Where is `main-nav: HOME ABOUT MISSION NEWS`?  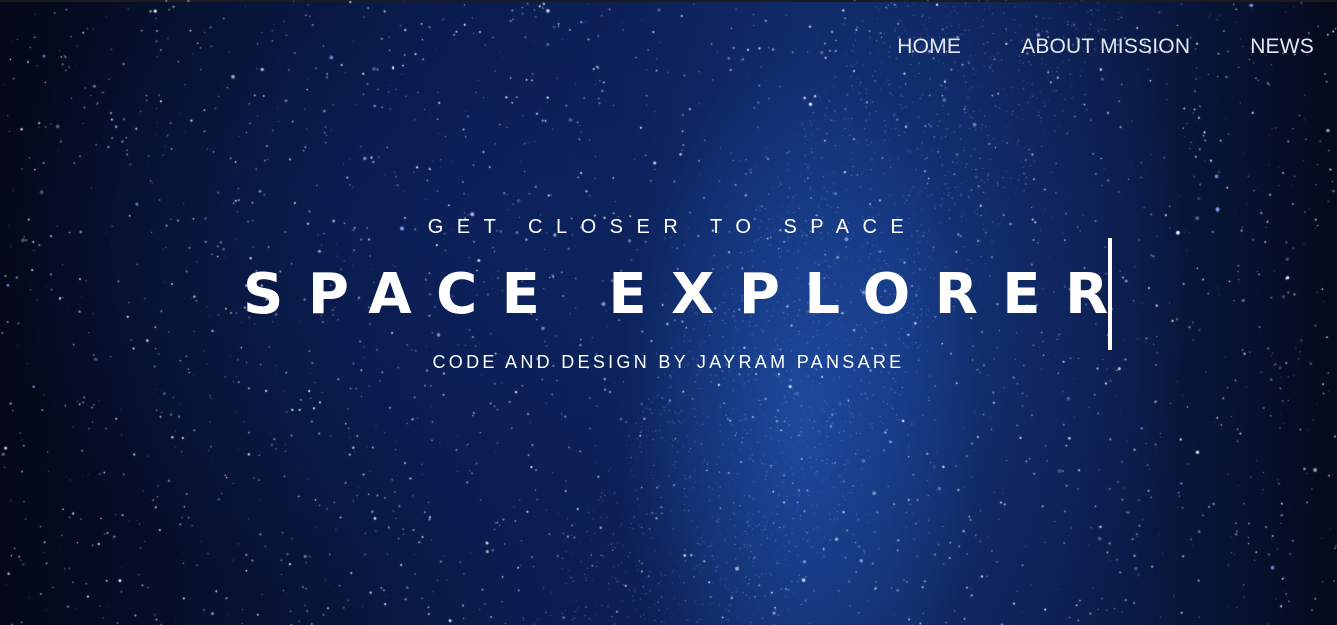
main-nav: HOME ABOUT MISSION NEWS is located at coordinates (1105, 47).